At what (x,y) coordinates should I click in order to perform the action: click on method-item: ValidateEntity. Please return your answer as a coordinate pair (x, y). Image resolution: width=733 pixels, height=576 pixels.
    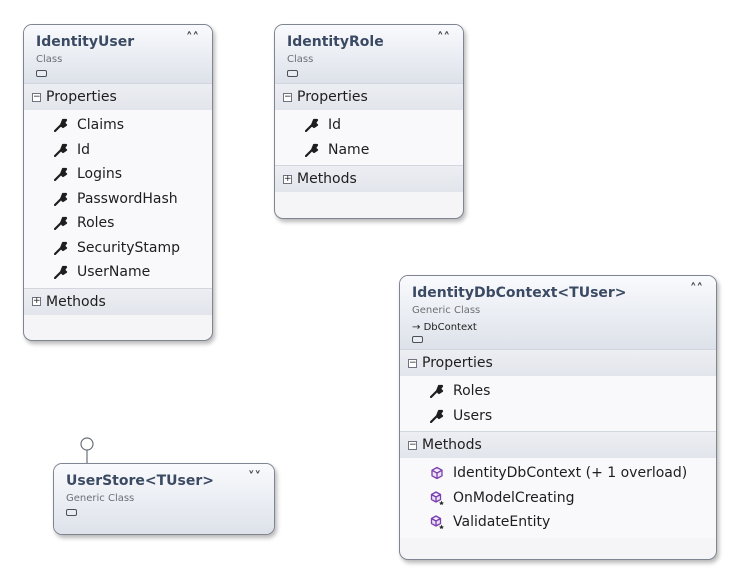
    Looking at the image, I should click on (558, 522).